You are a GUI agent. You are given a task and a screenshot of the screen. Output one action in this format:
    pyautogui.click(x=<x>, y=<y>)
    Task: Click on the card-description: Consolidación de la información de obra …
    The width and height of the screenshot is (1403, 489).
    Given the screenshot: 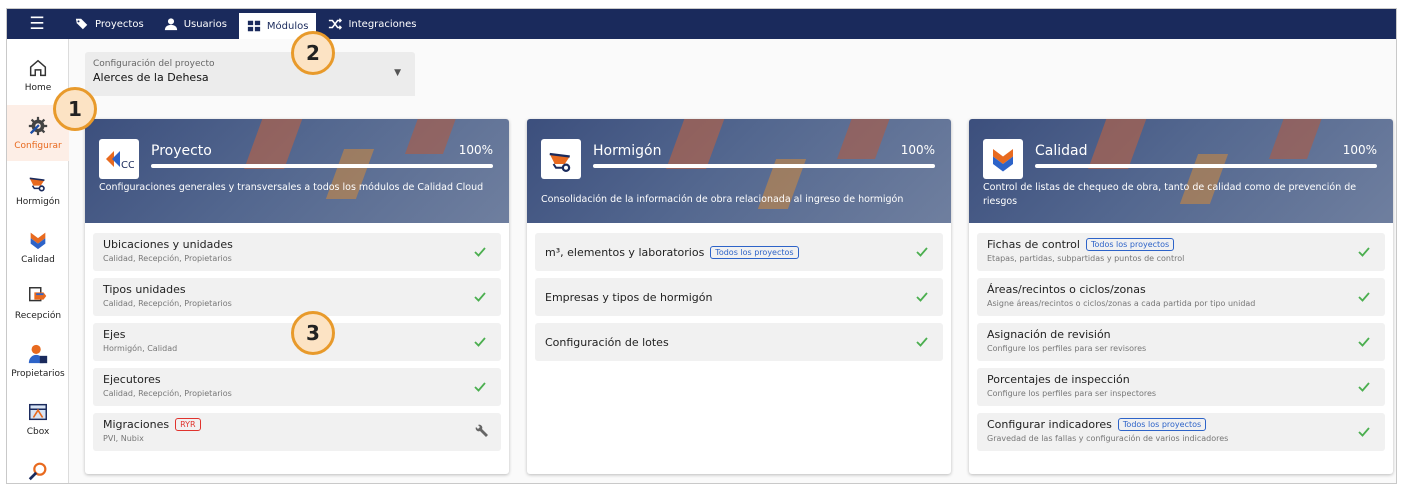 What is the action you would take?
    pyautogui.click(x=722, y=199)
    